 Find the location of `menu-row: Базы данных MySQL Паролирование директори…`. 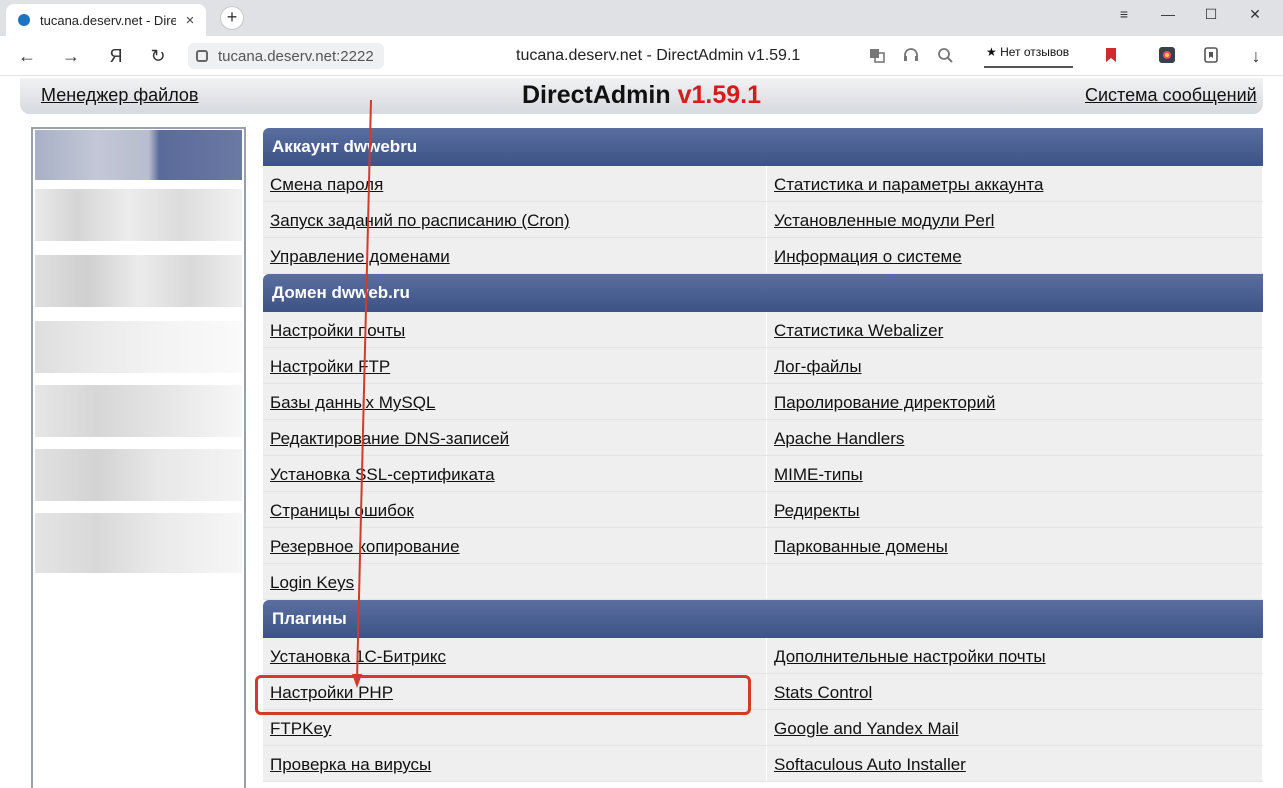

menu-row: Базы данных MySQL Паролирование директори… is located at coordinates (763, 402).